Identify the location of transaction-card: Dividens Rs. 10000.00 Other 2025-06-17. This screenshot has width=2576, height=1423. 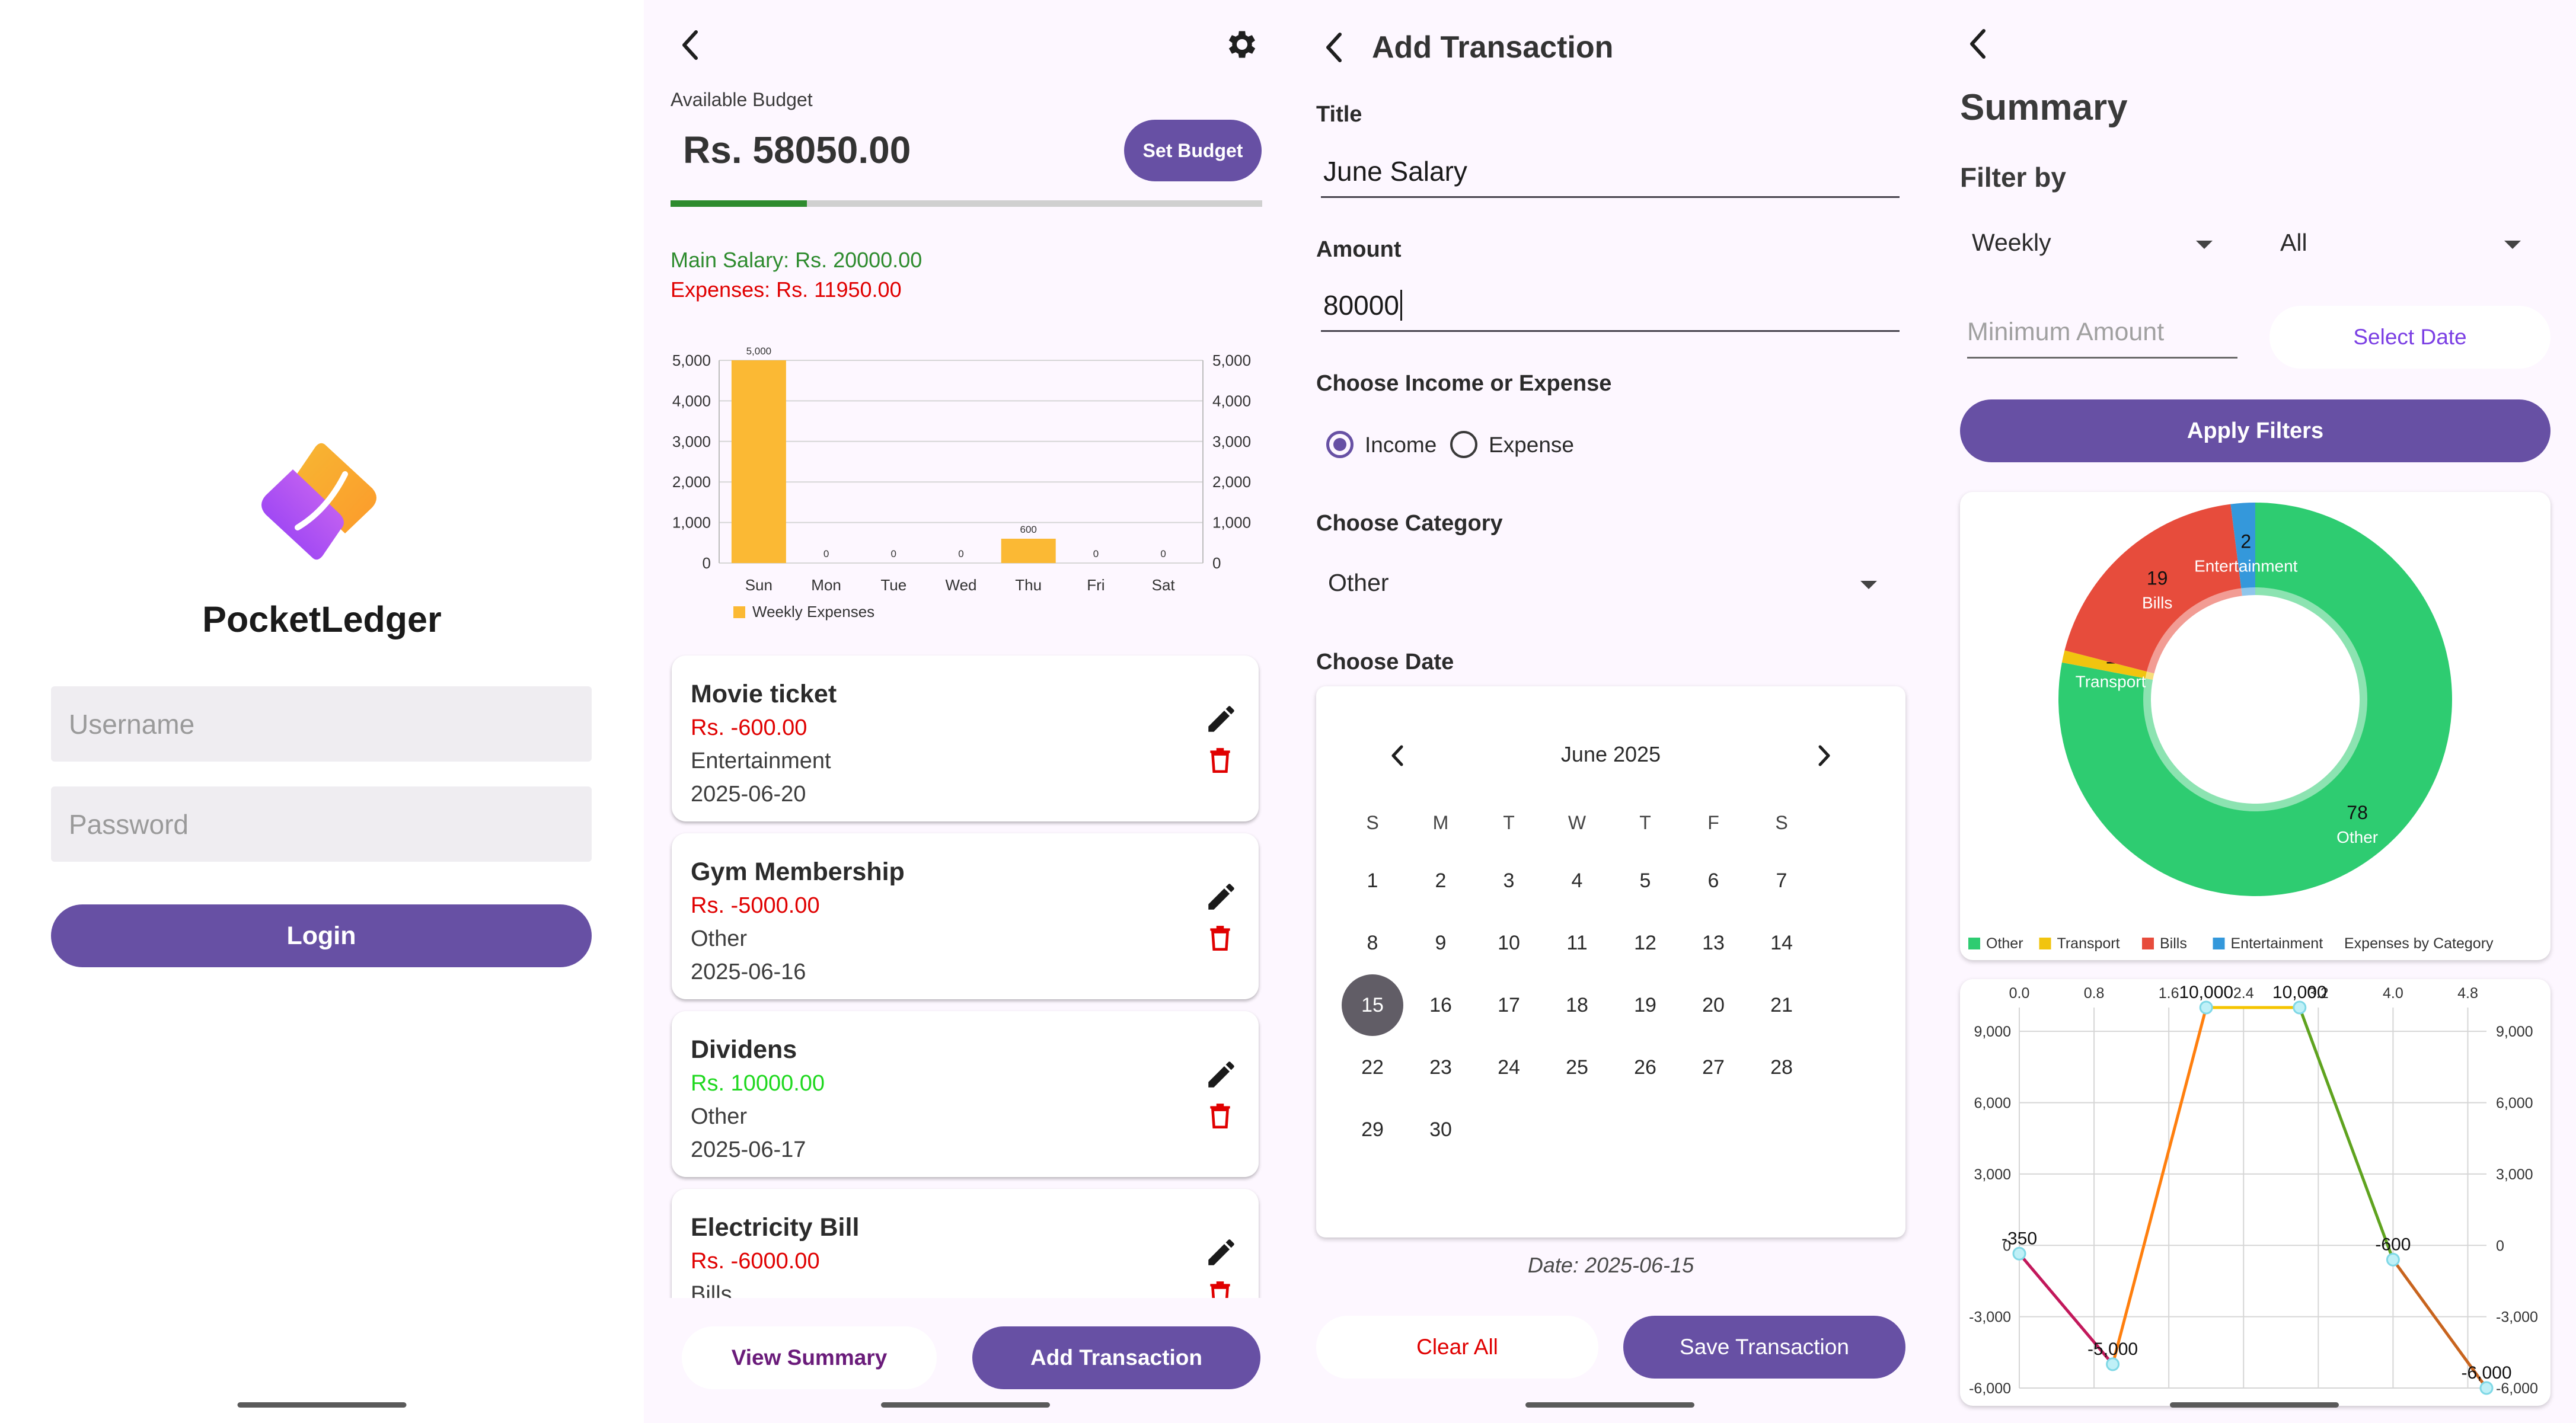
(965, 1094).